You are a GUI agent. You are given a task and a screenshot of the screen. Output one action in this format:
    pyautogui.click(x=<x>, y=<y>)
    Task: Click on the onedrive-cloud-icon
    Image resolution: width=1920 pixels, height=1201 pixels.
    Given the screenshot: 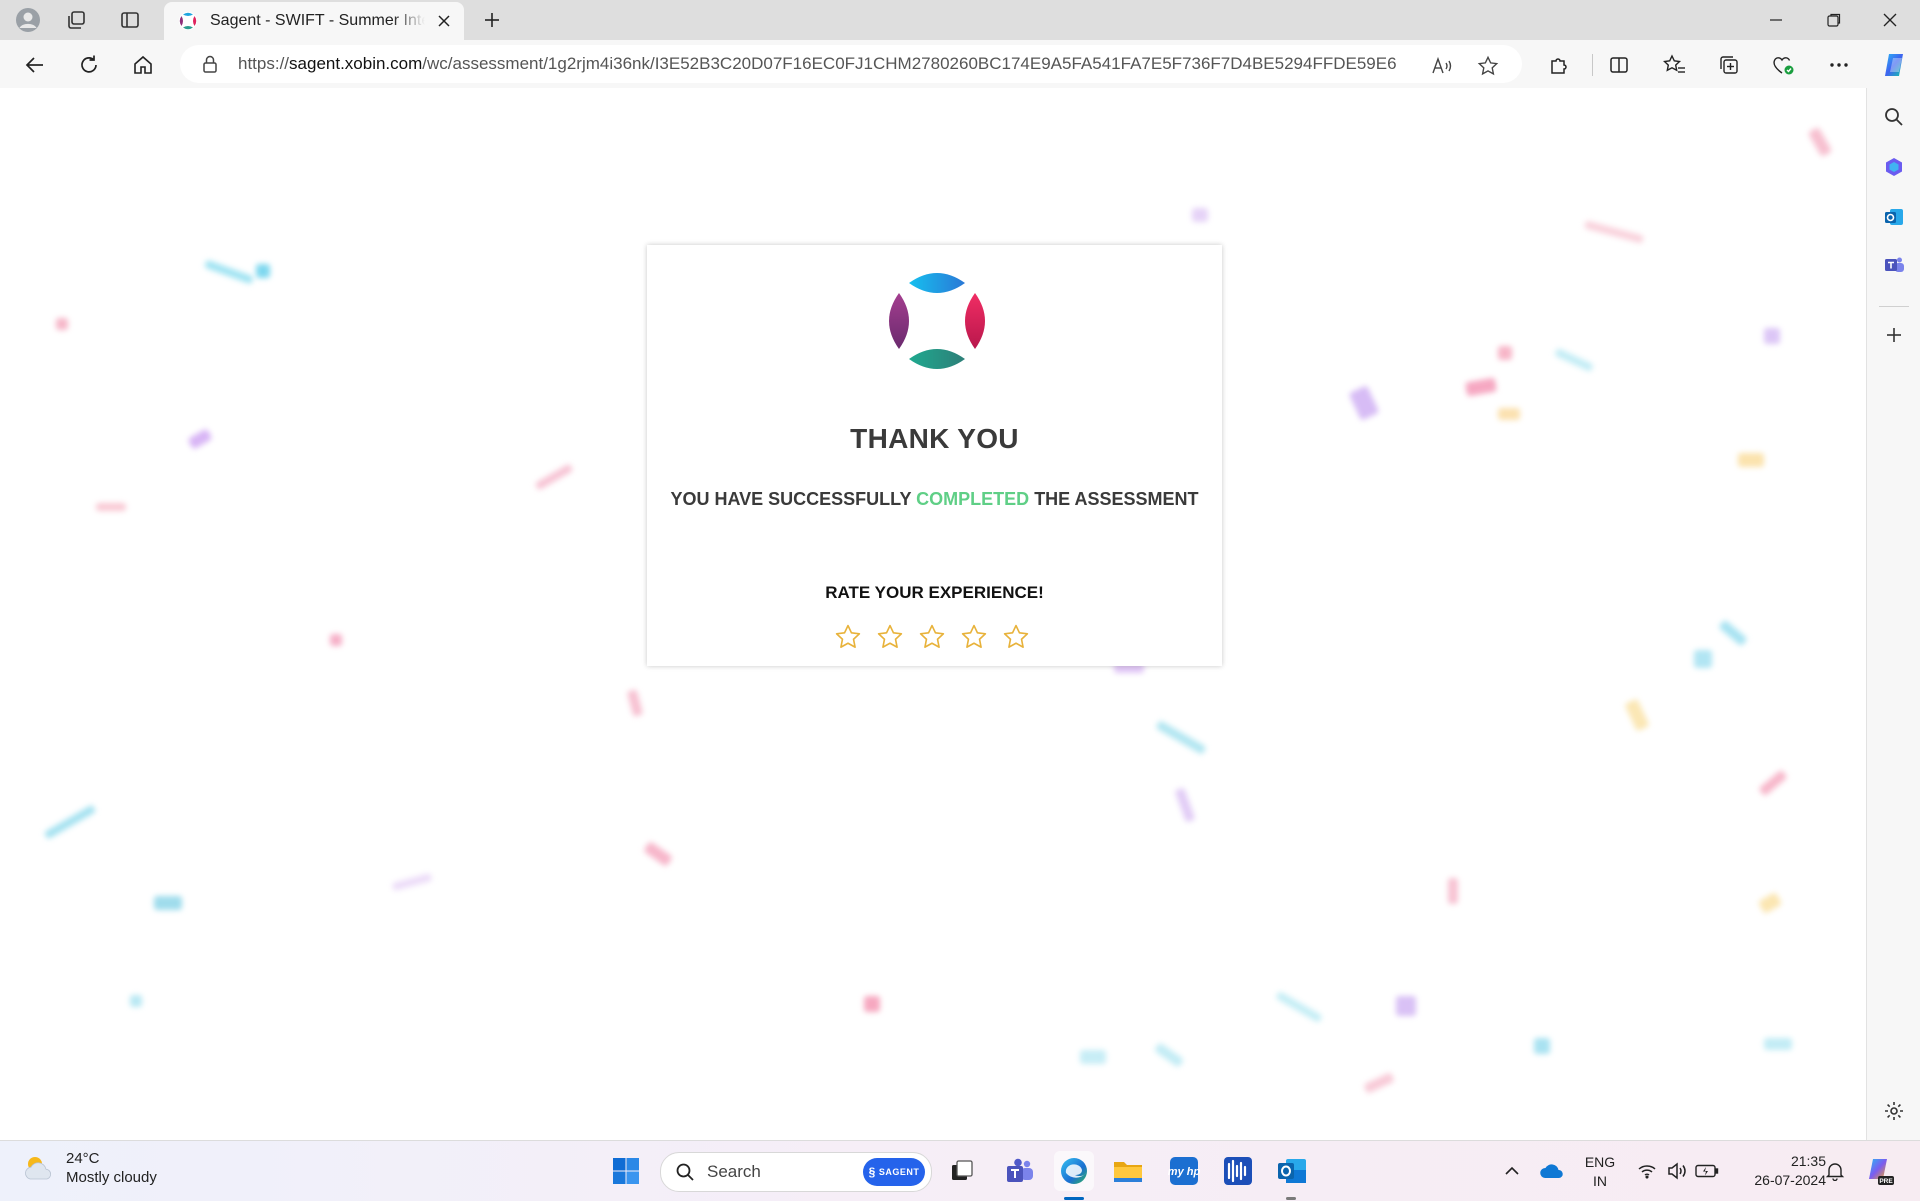 What is the action you would take?
    pyautogui.click(x=1552, y=1171)
    